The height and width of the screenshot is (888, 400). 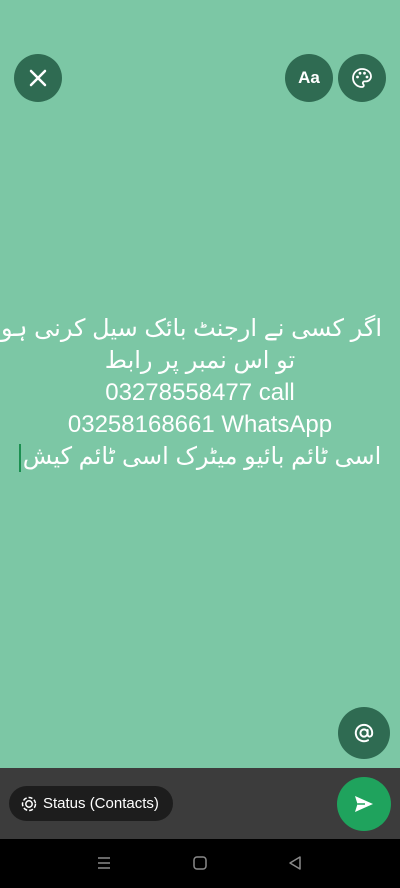 I want to click on close-icon, so click(x=38, y=78).